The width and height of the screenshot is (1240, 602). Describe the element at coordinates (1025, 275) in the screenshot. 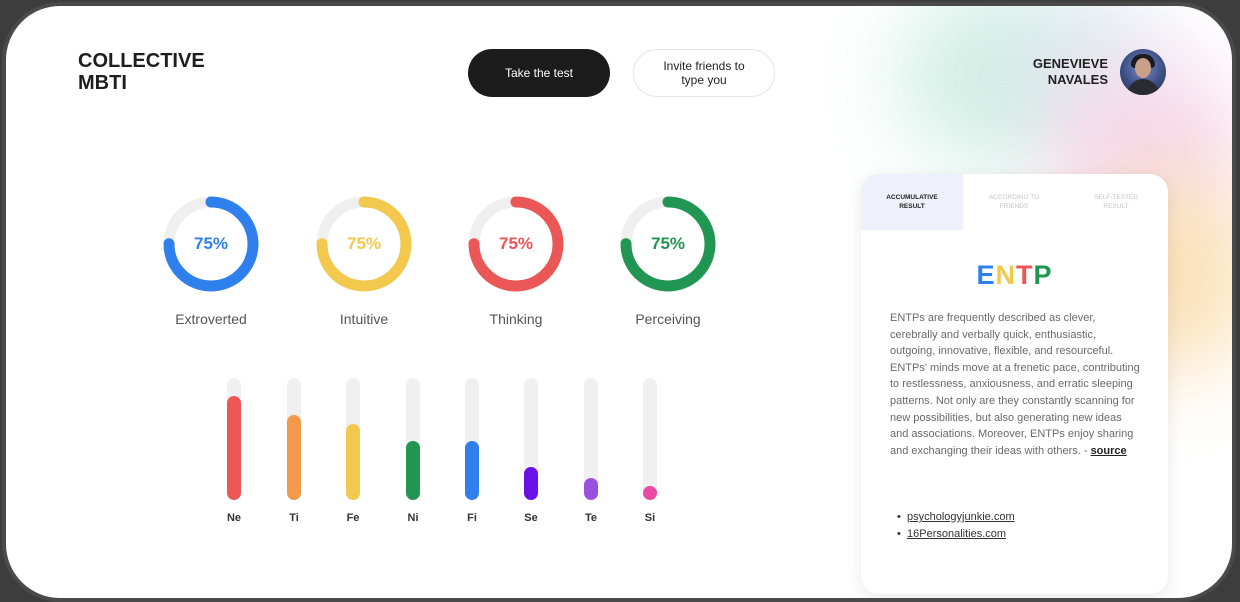

I see `type-letter: T` at that location.